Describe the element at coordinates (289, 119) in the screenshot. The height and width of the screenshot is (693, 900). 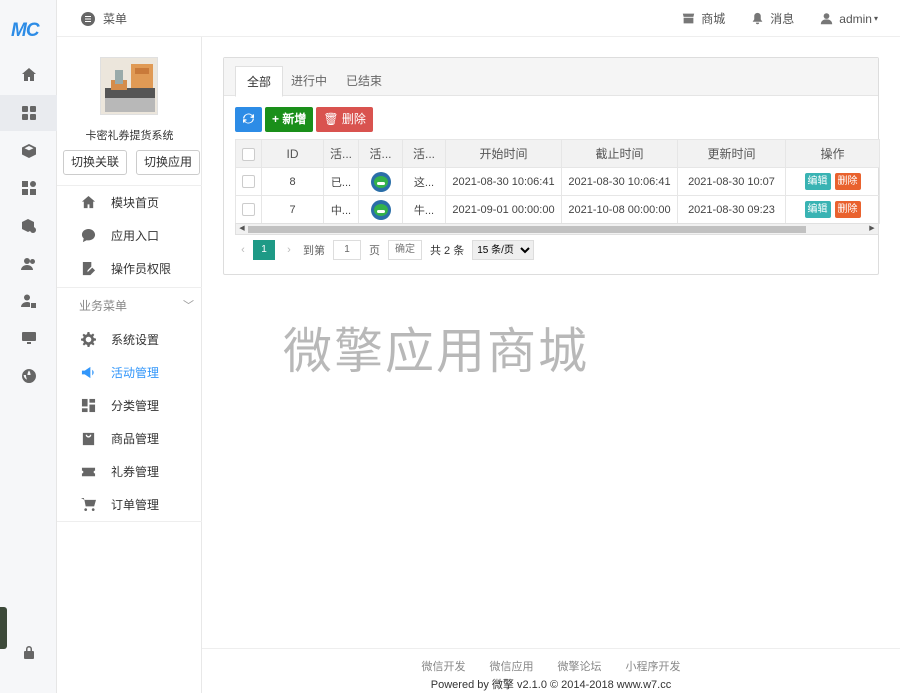
I see `add-button: + 新增` at that location.